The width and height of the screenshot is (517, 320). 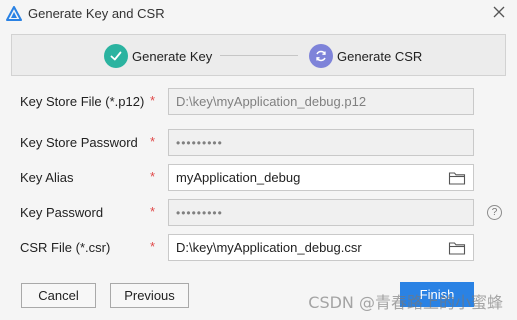 I want to click on key-password-field: •••••••••, so click(x=321, y=212).